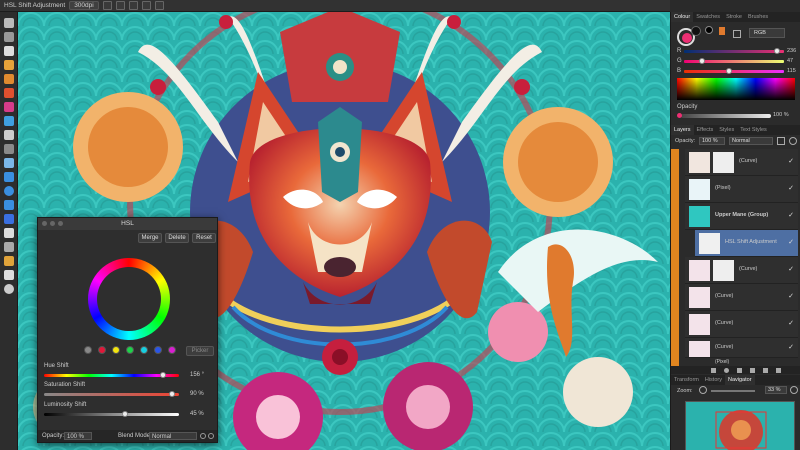 Image resolution: width=800 pixels, height=450 pixels. What do you see at coordinates (753, 130) in the screenshot?
I see `tab-text-styles: Text Styles` at bounding box center [753, 130].